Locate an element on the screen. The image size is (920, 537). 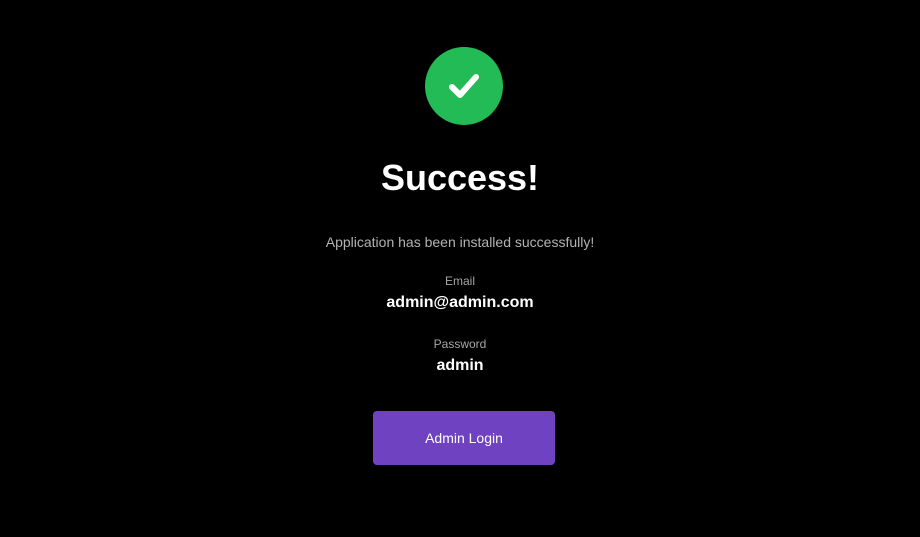
admin-login-button: Admin Login is located at coordinates (464, 438).